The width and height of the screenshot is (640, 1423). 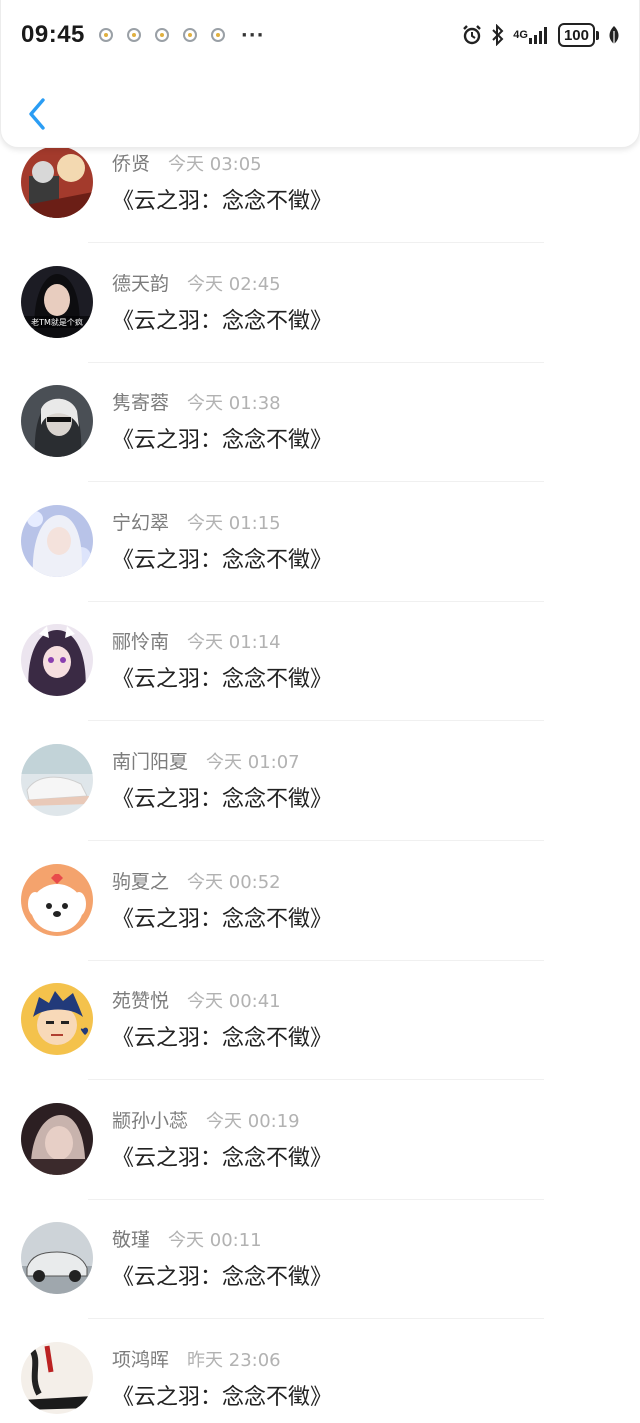 I want to click on user-name: 苑赞悦, so click(x=140, y=999).